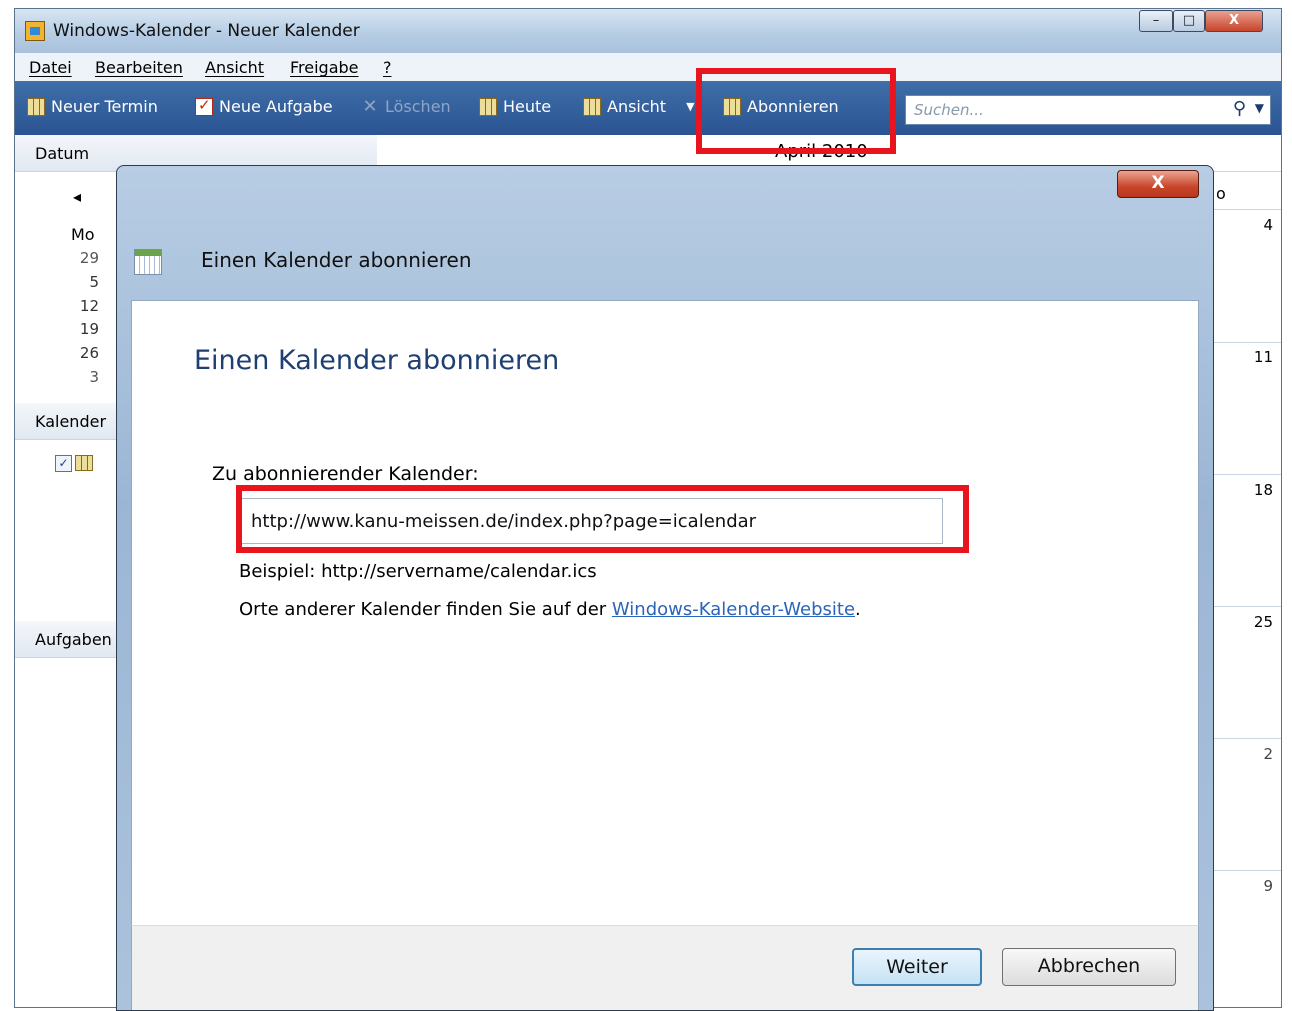 Image resolution: width=1292 pixels, height=1011 pixels. Describe the element at coordinates (1263, 886) in the screenshot. I see `day-cell-number: 9` at that location.